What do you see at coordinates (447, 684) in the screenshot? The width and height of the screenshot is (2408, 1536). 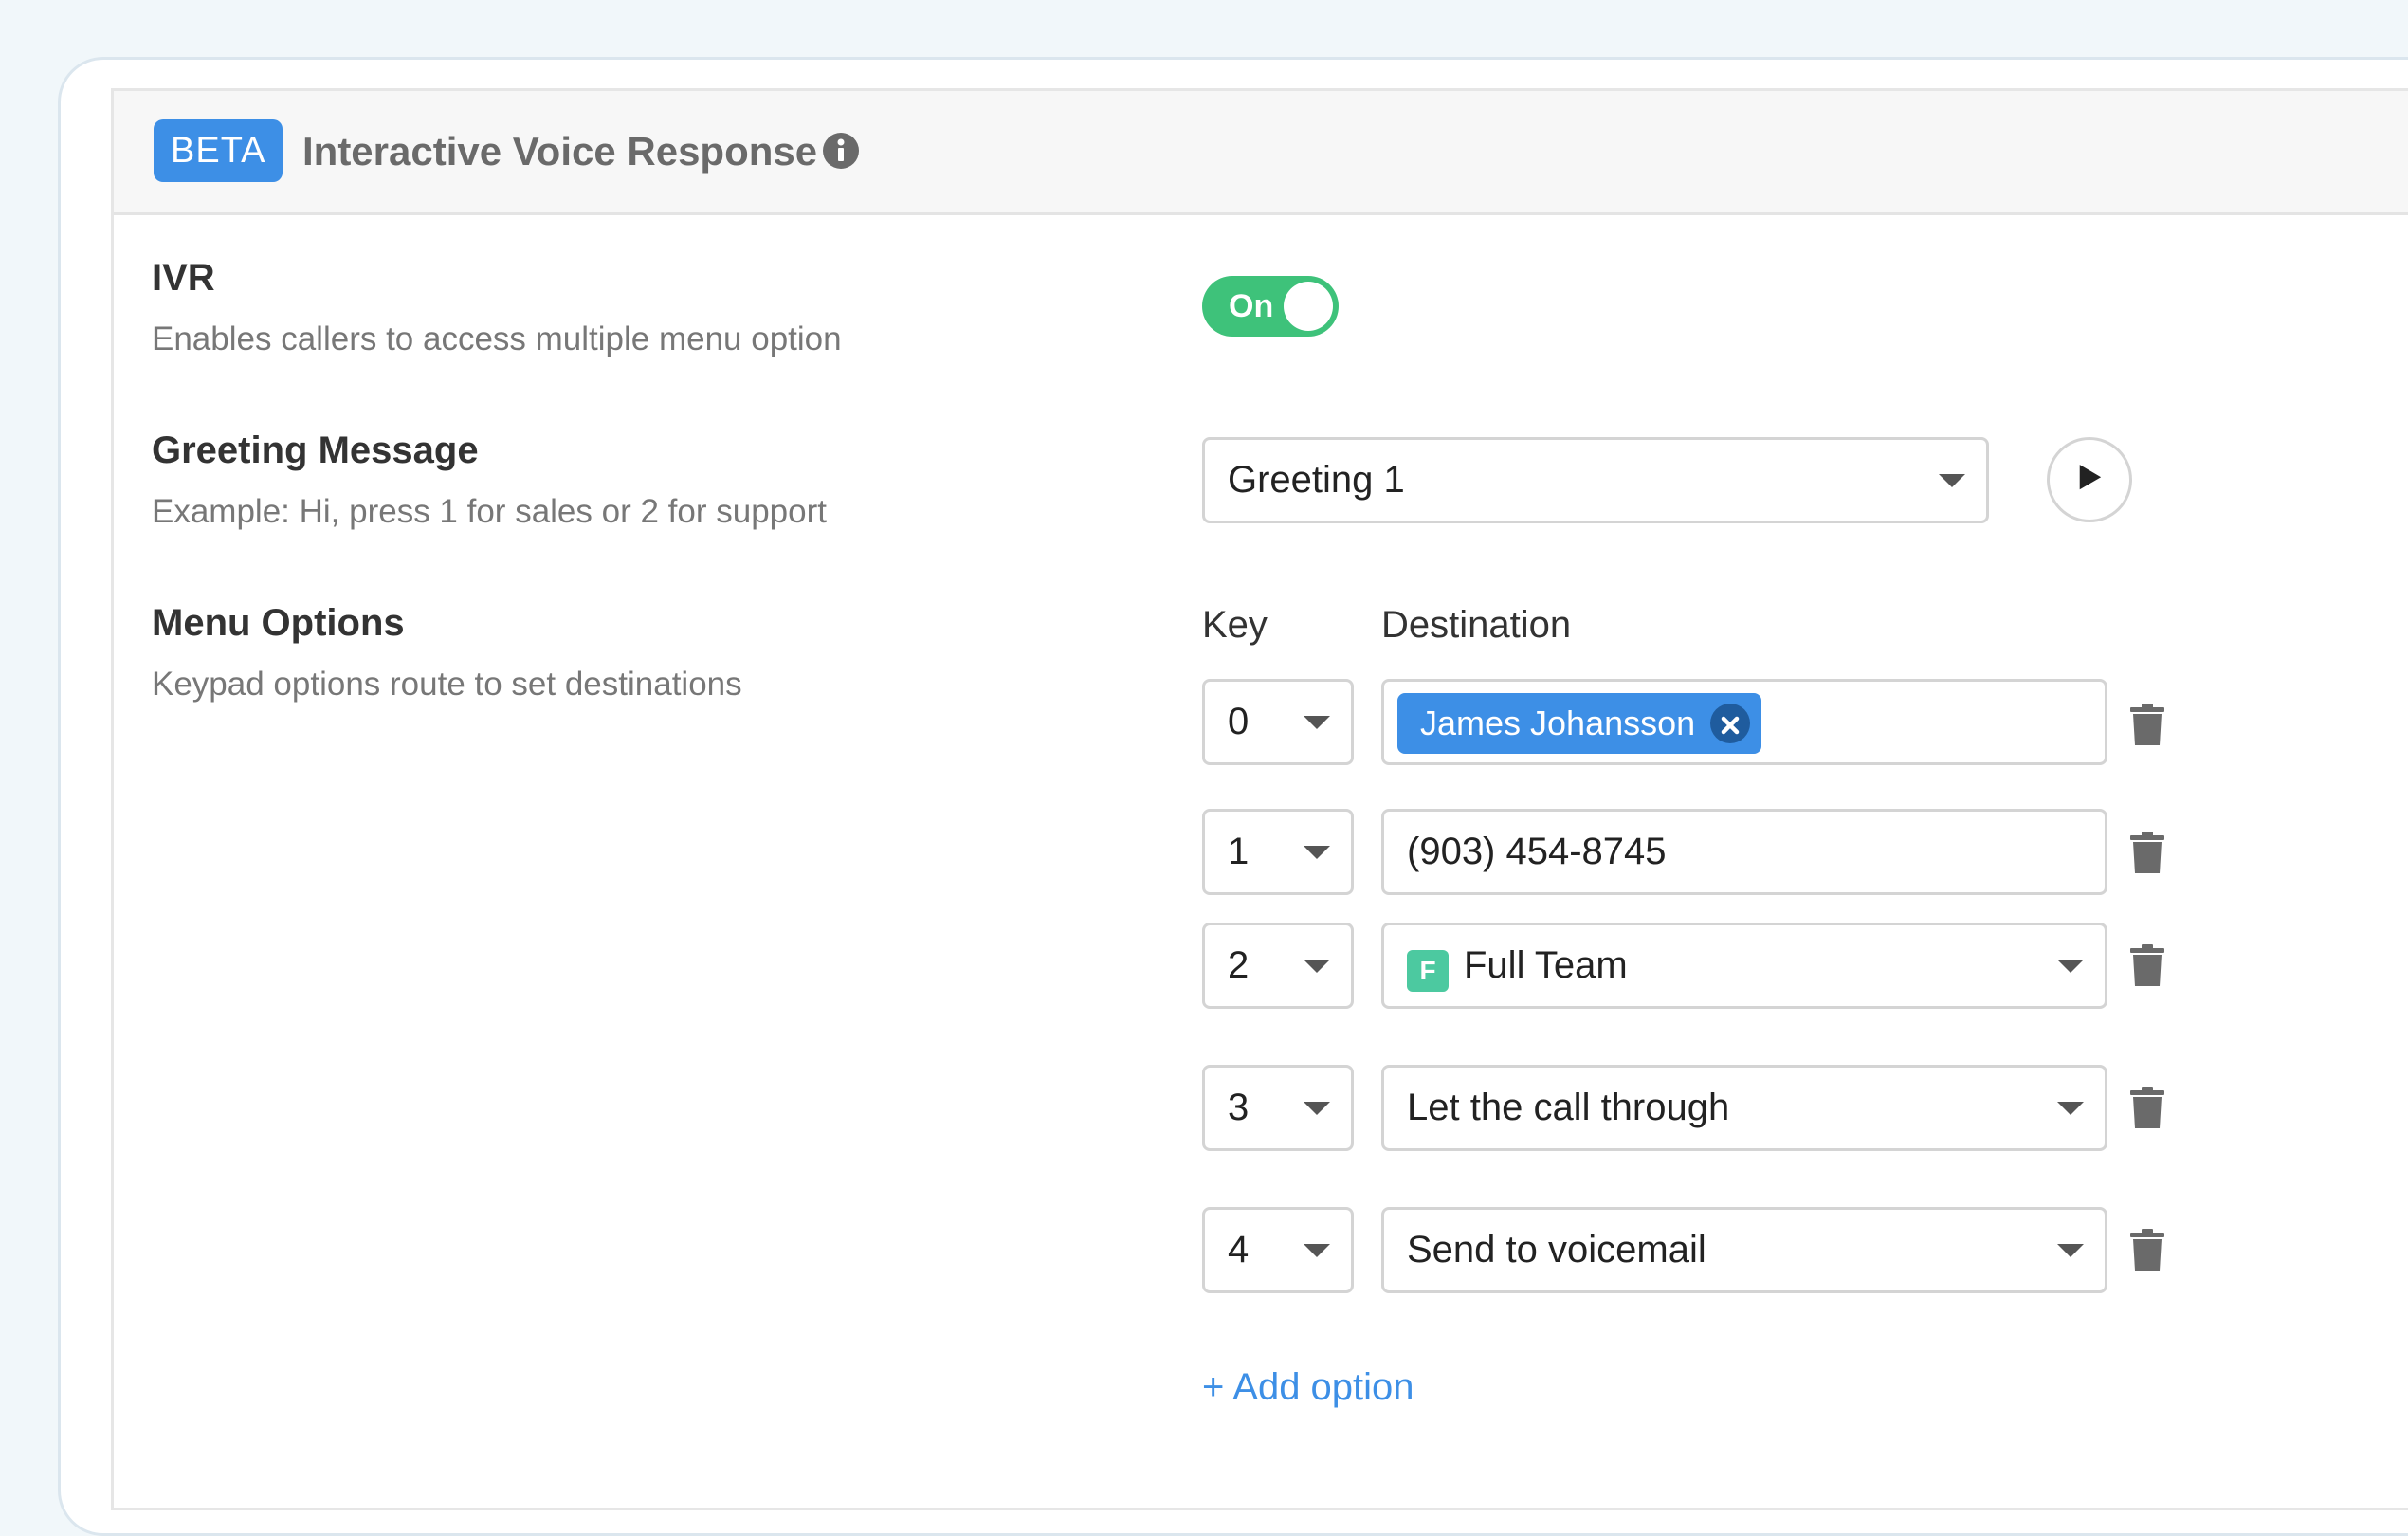 I see `menu-description: Keypad options route to set destinations` at bounding box center [447, 684].